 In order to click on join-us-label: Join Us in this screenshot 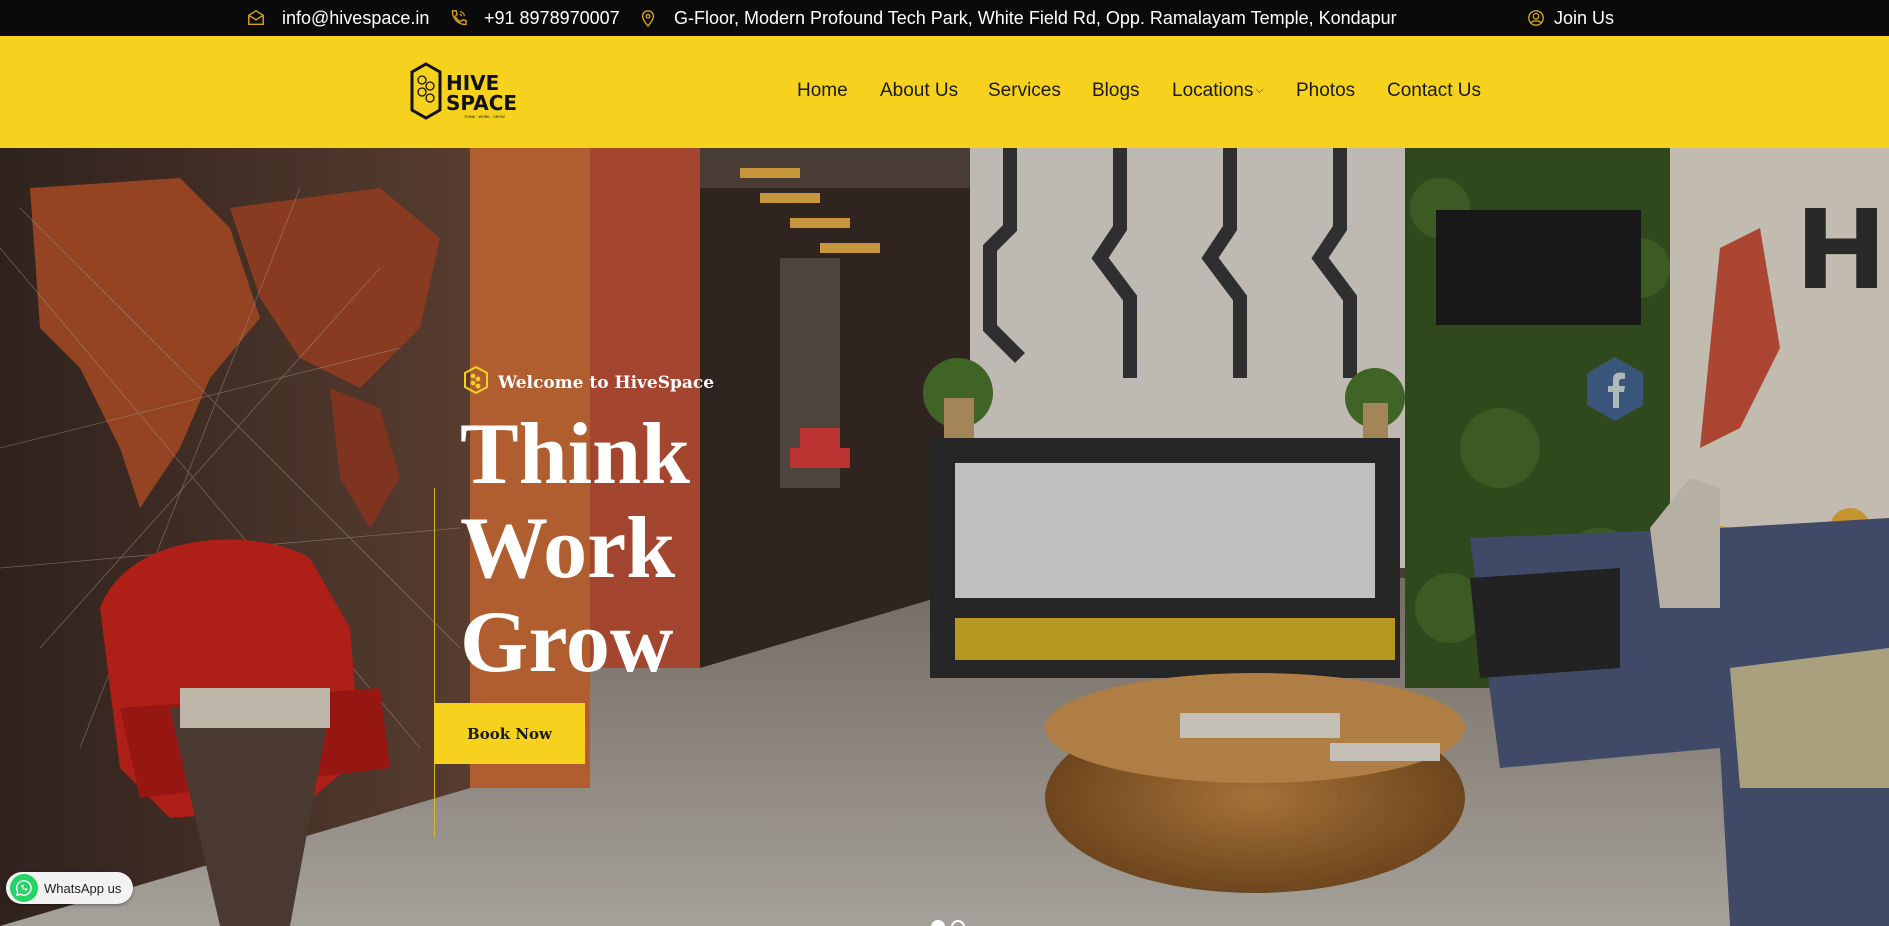, I will do `click(1584, 17)`.